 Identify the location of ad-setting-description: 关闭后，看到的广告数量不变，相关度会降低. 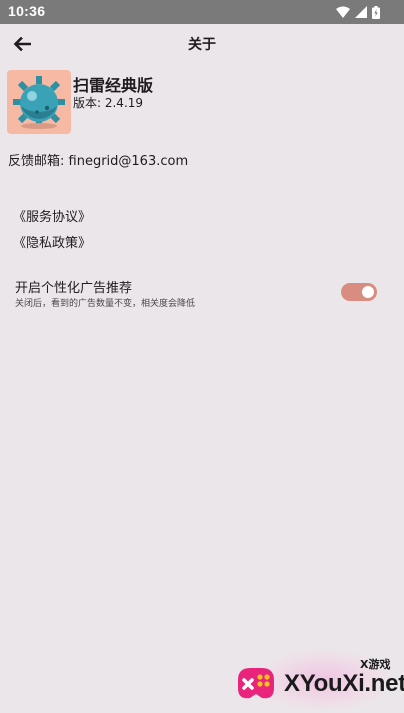
(105, 304).